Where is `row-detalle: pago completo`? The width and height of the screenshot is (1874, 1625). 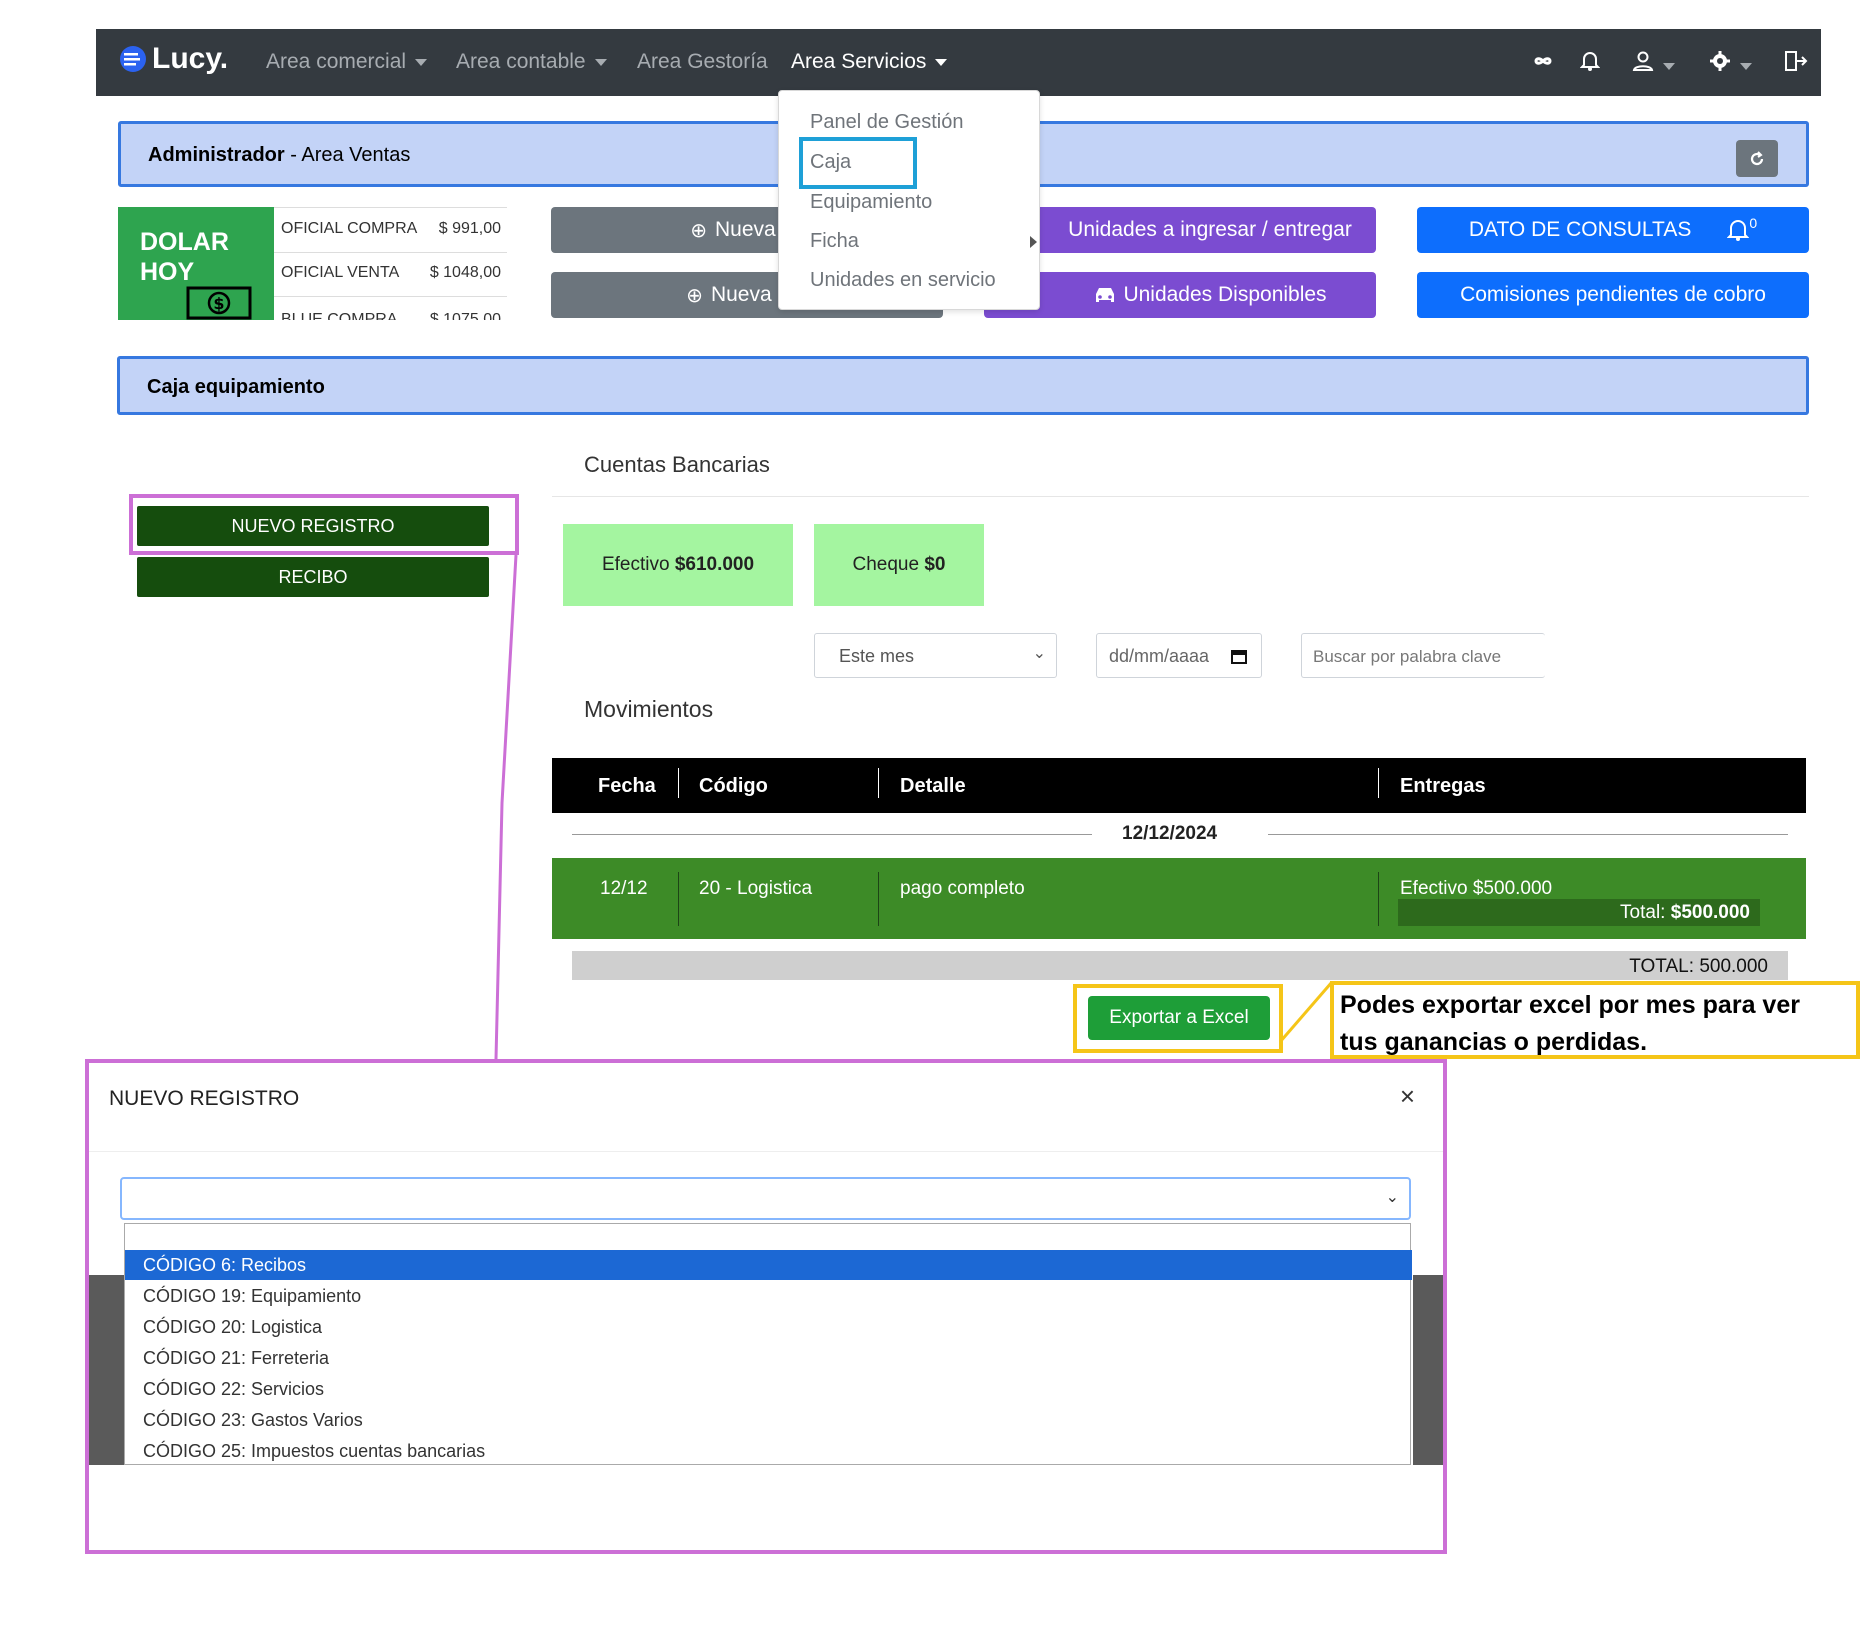
row-detalle: pago completo is located at coordinates (962, 888).